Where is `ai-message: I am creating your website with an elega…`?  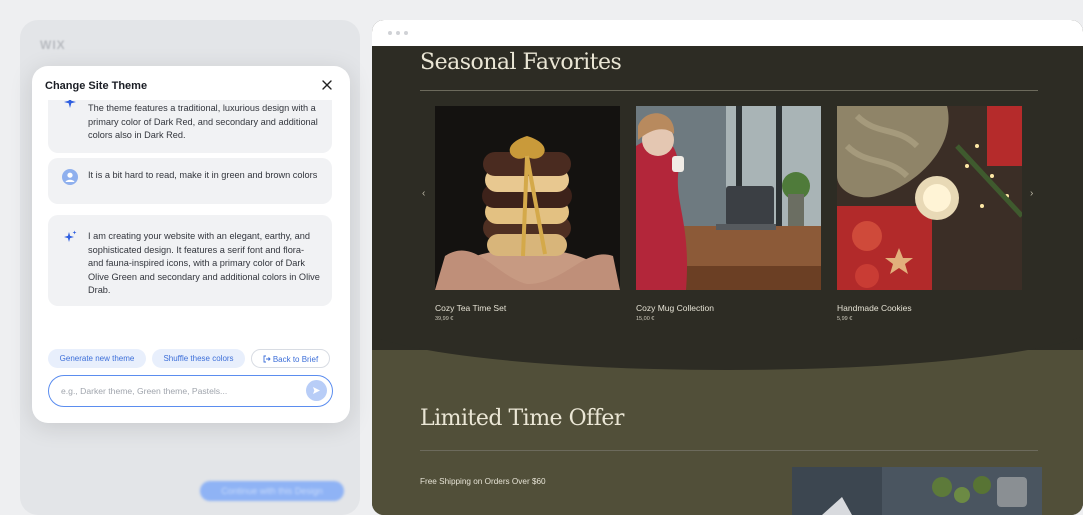 ai-message: I am creating your website with an elega… is located at coordinates (190, 260).